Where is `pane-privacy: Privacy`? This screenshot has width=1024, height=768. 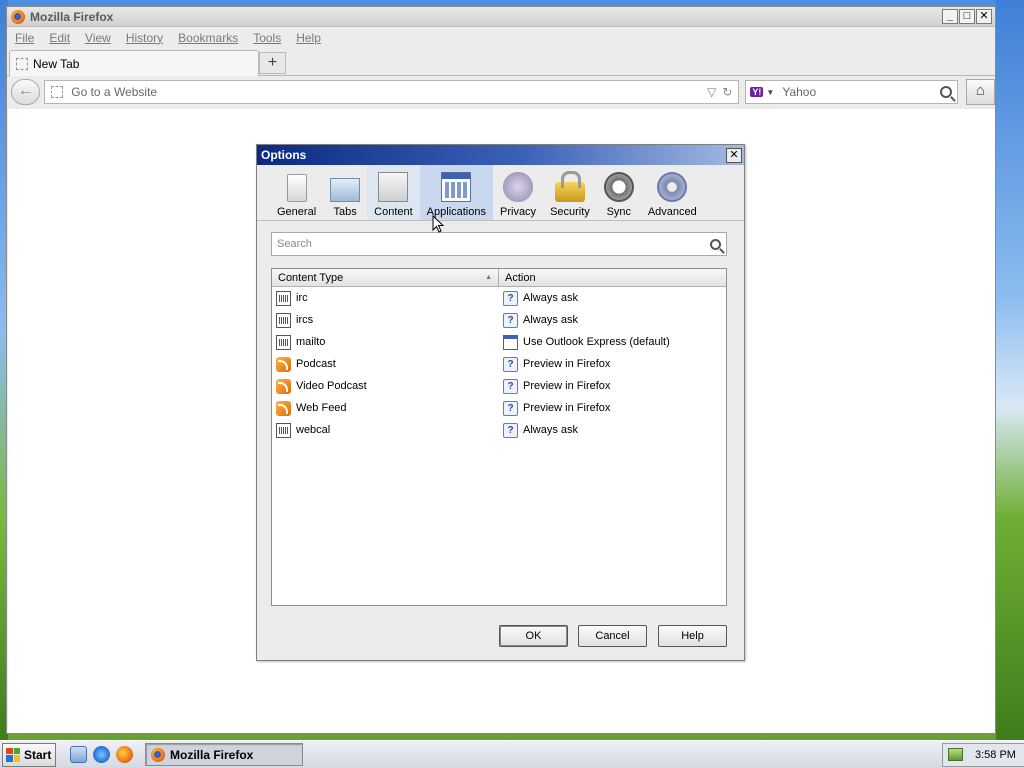 pane-privacy: Privacy is located at coordinates (518, 192).